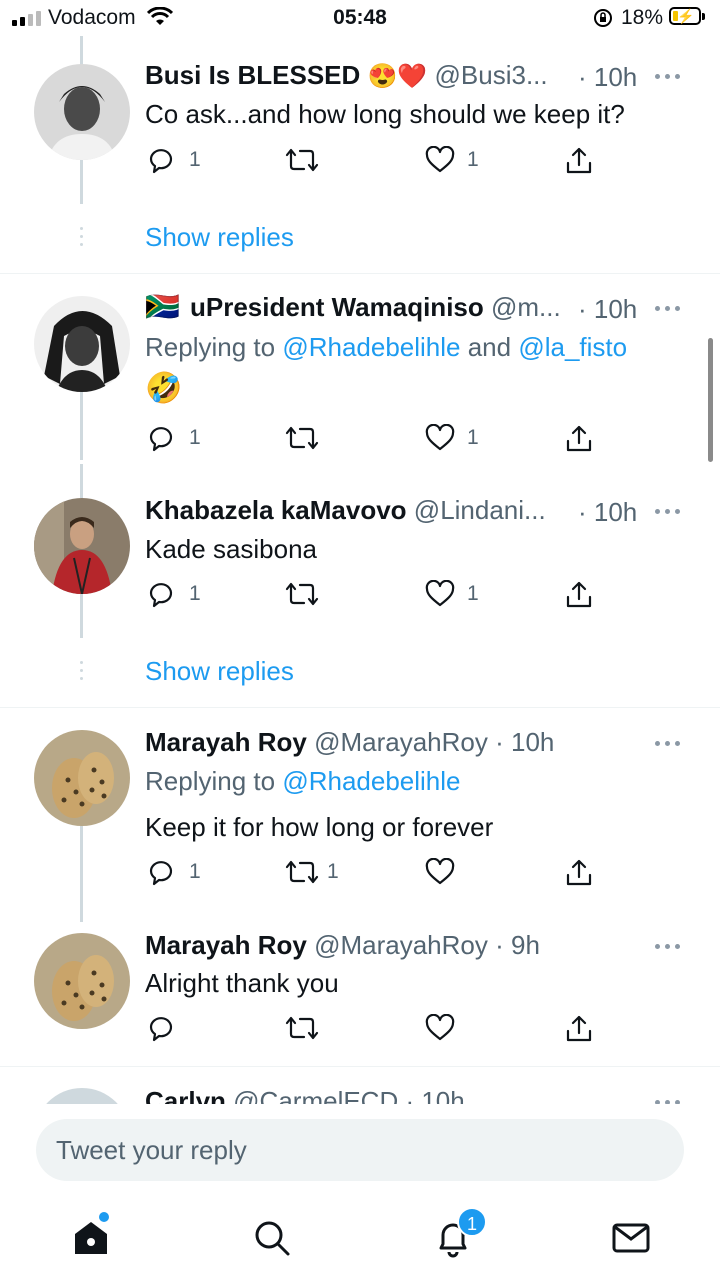  I want to click on home-icon, so click(91, 1238).